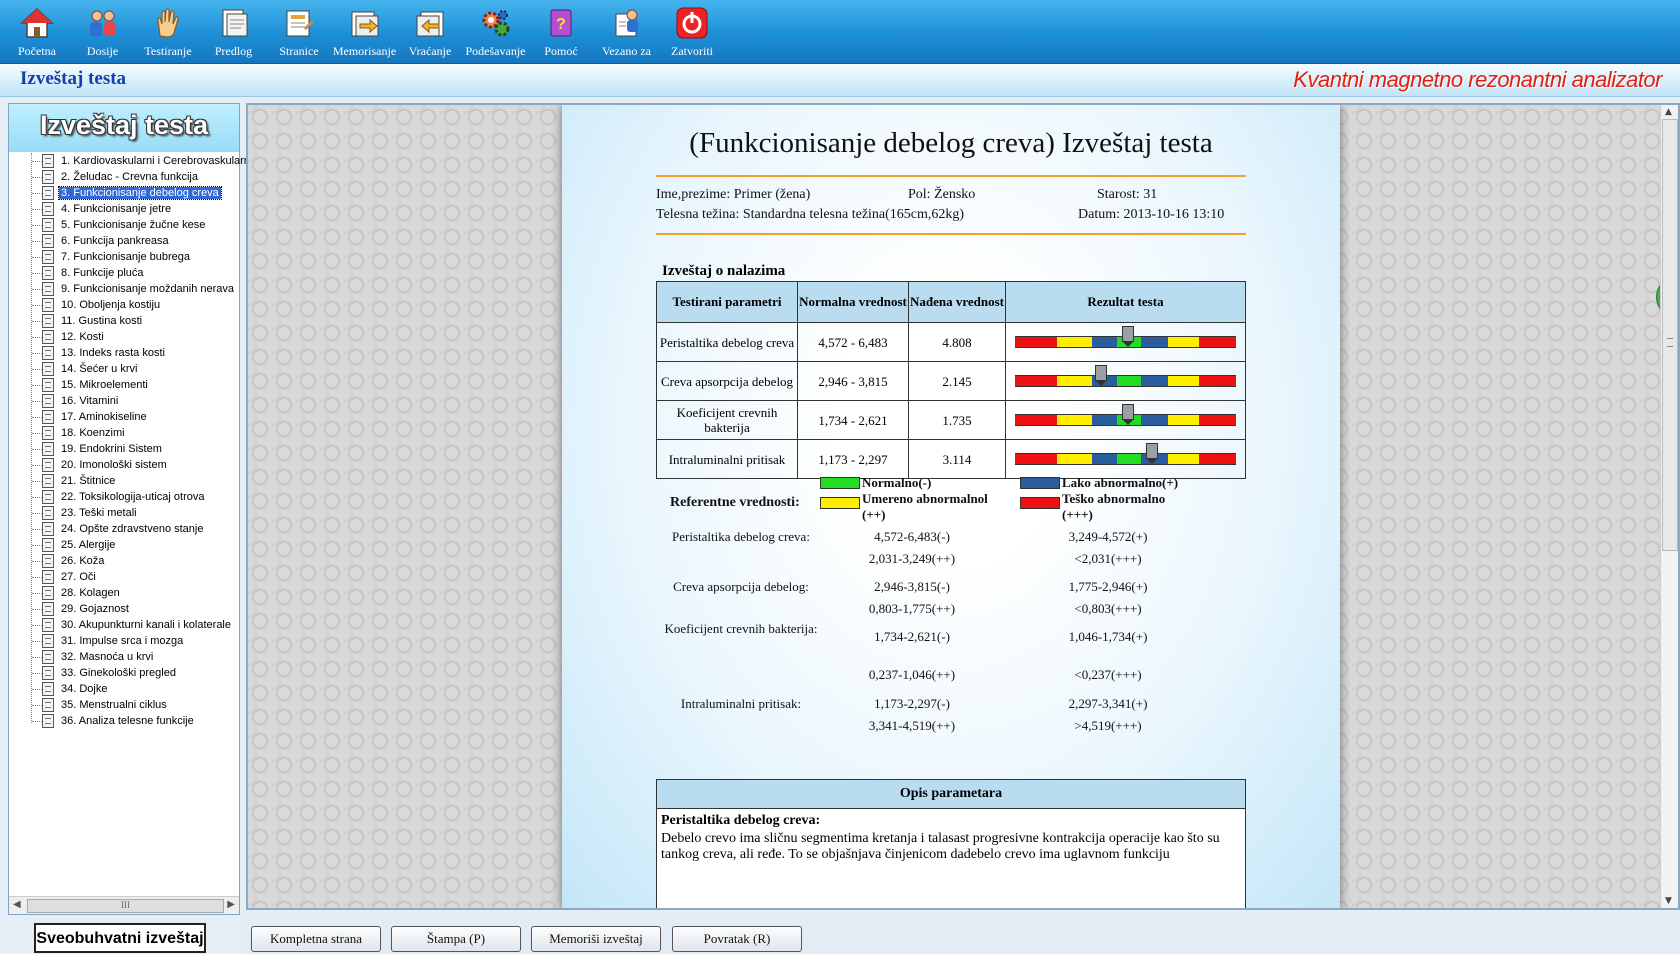 The height and width of the screenshot is (954, 1680). I want to click on report-list-item: 31. Impulse srca i mozga, so click(133, 641).